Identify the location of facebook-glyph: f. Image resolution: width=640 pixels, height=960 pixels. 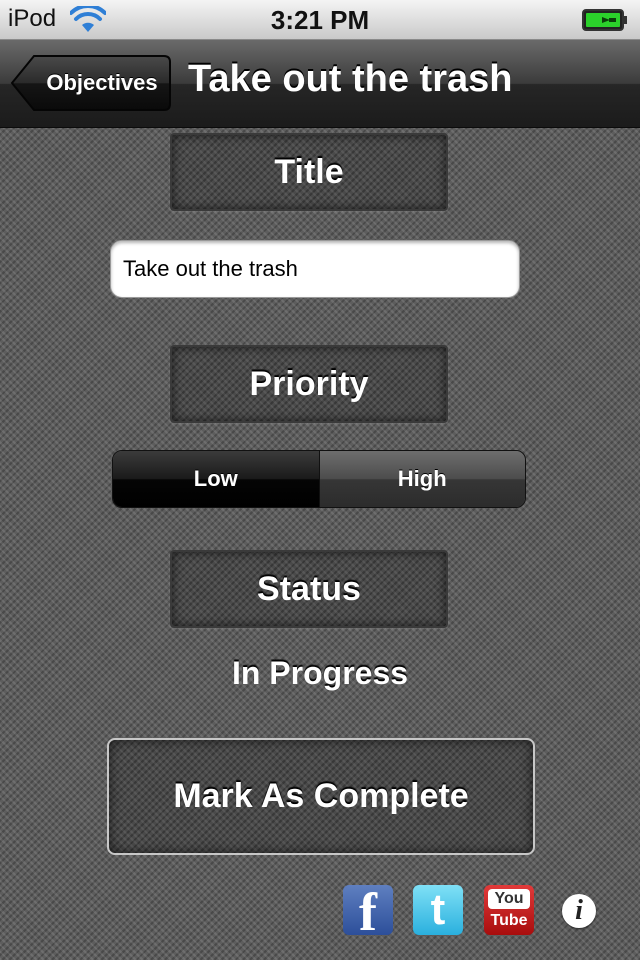
(368, 910).